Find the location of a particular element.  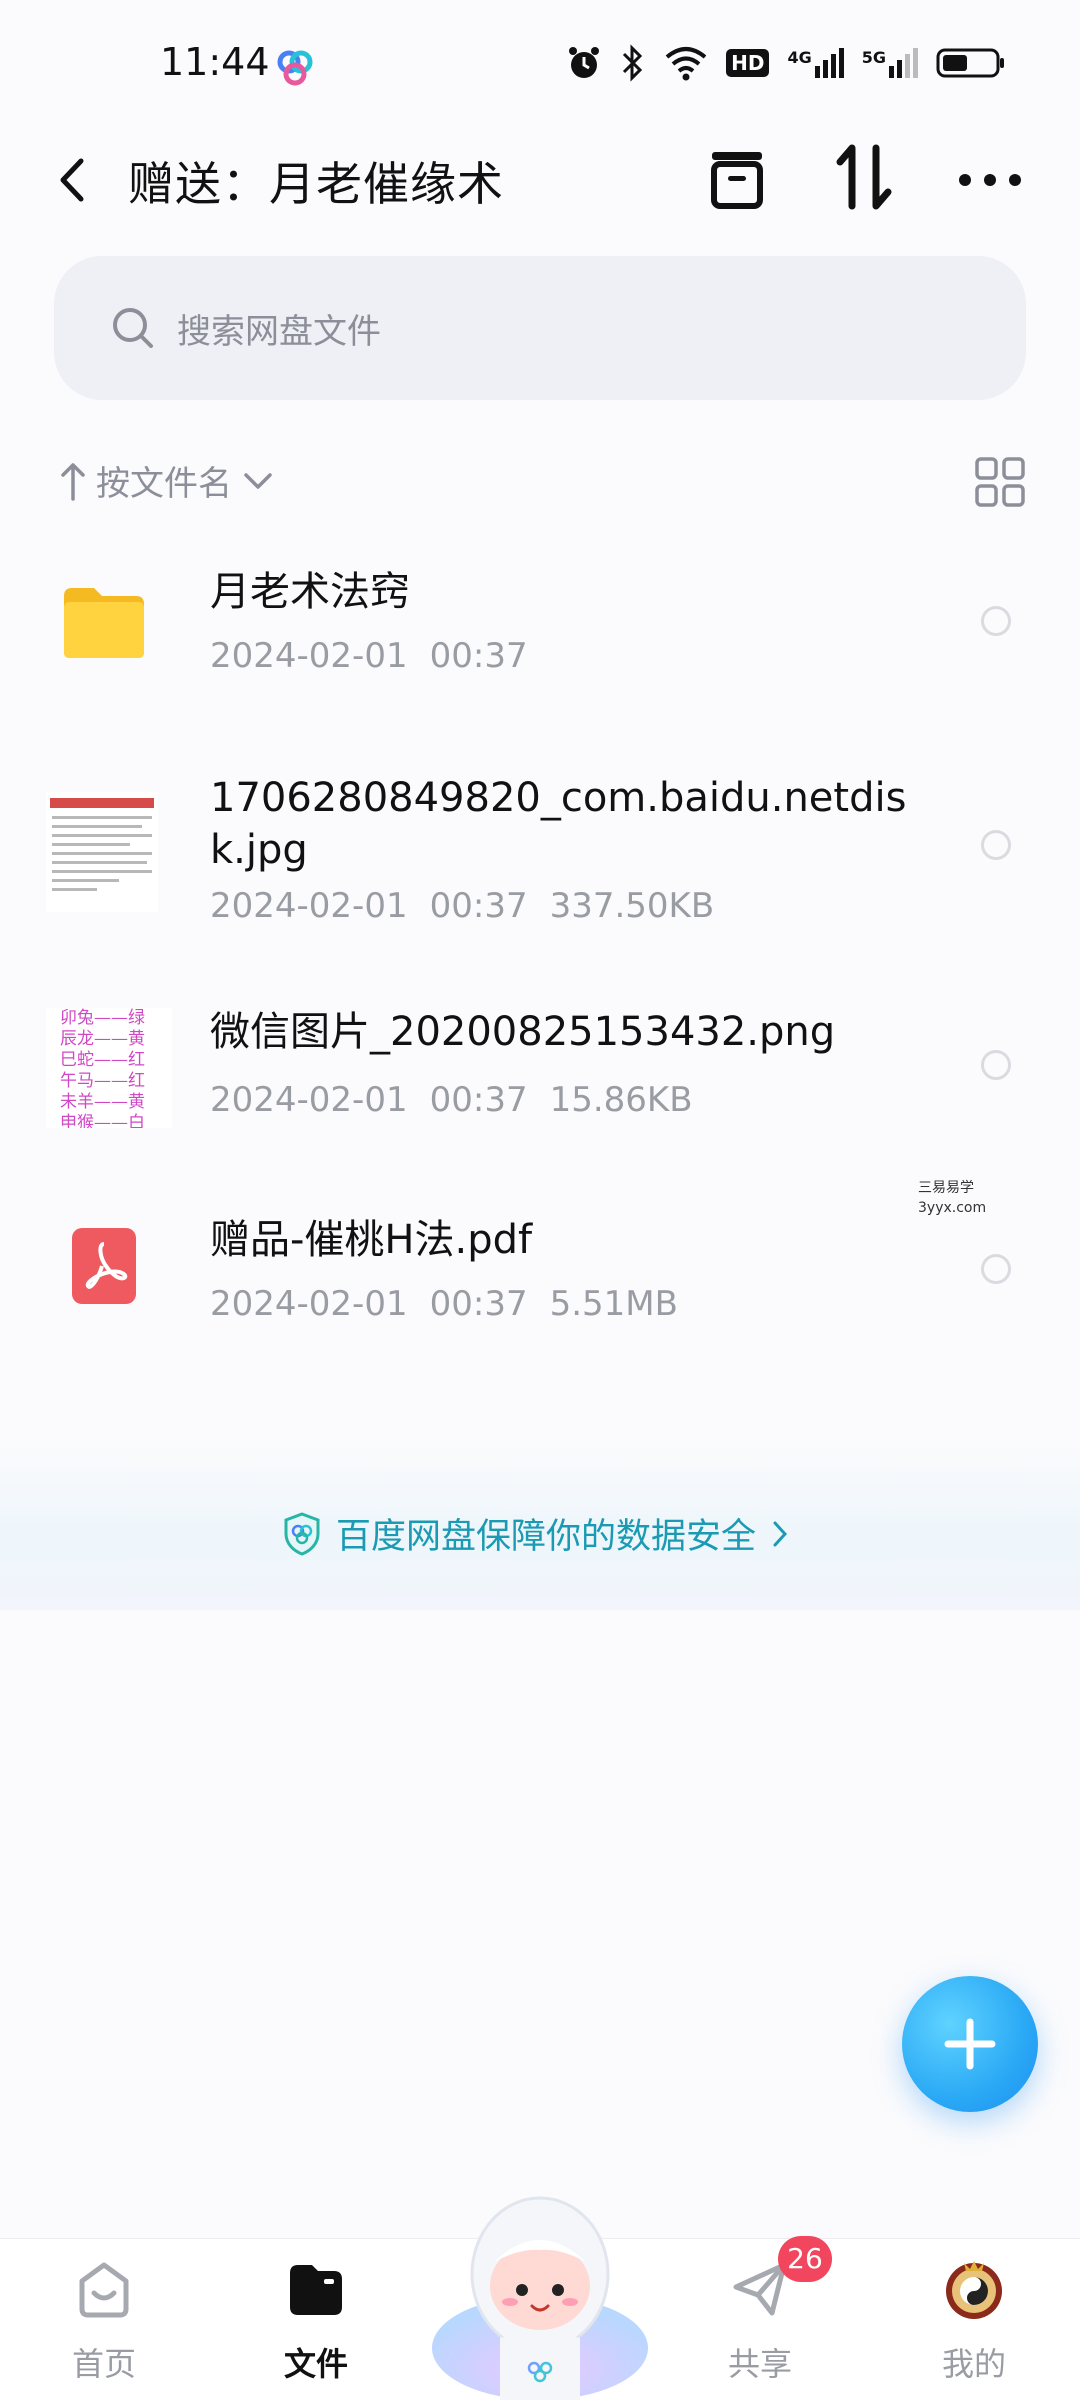

shield-icon is located at coordinates (302, 1533).